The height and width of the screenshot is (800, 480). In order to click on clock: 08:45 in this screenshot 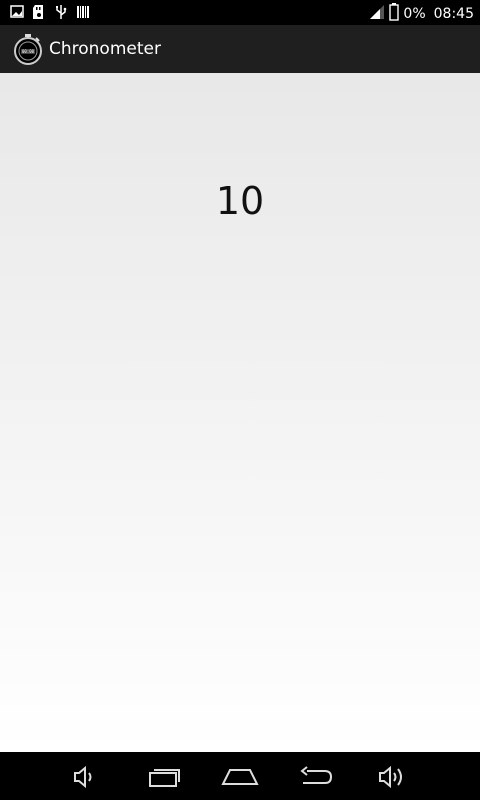, I will do `click(453, 14)`.